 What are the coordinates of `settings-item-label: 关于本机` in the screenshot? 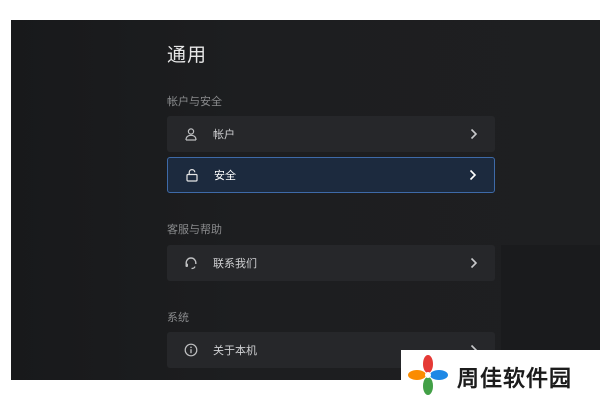 It's located at (235, 350).